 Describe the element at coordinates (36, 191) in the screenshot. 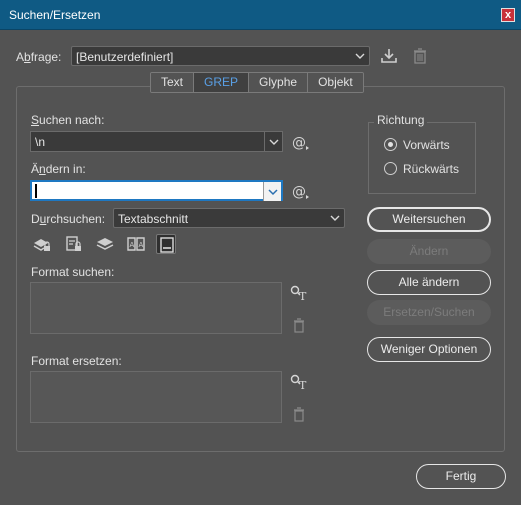

I see `text-caret` at that location.